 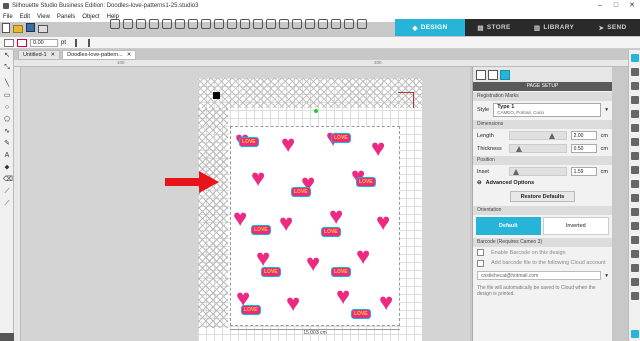 I want to click on enable-barcode-checkbox, so click(x=480, y=252).